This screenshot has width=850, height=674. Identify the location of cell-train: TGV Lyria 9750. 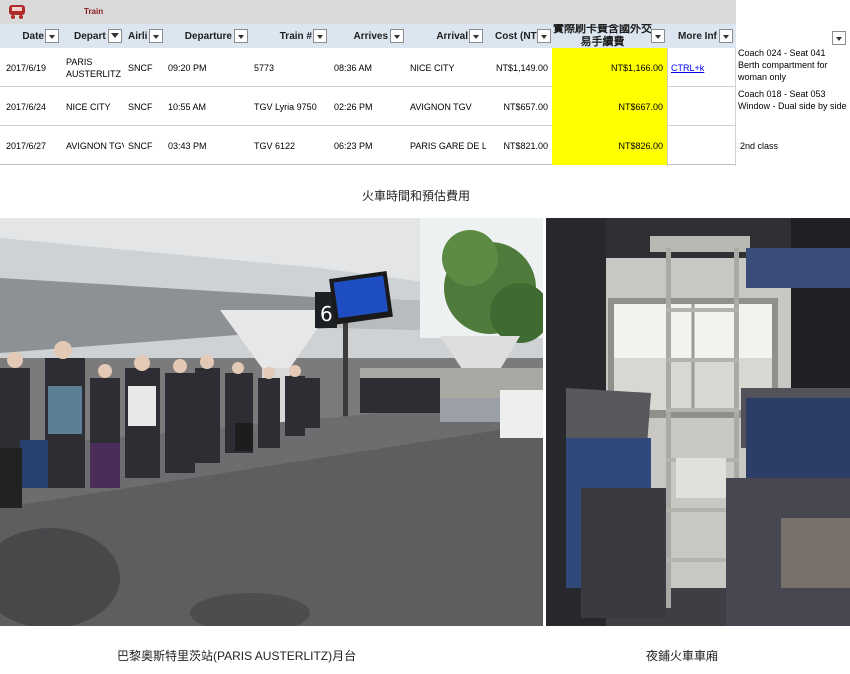
(285, 106).